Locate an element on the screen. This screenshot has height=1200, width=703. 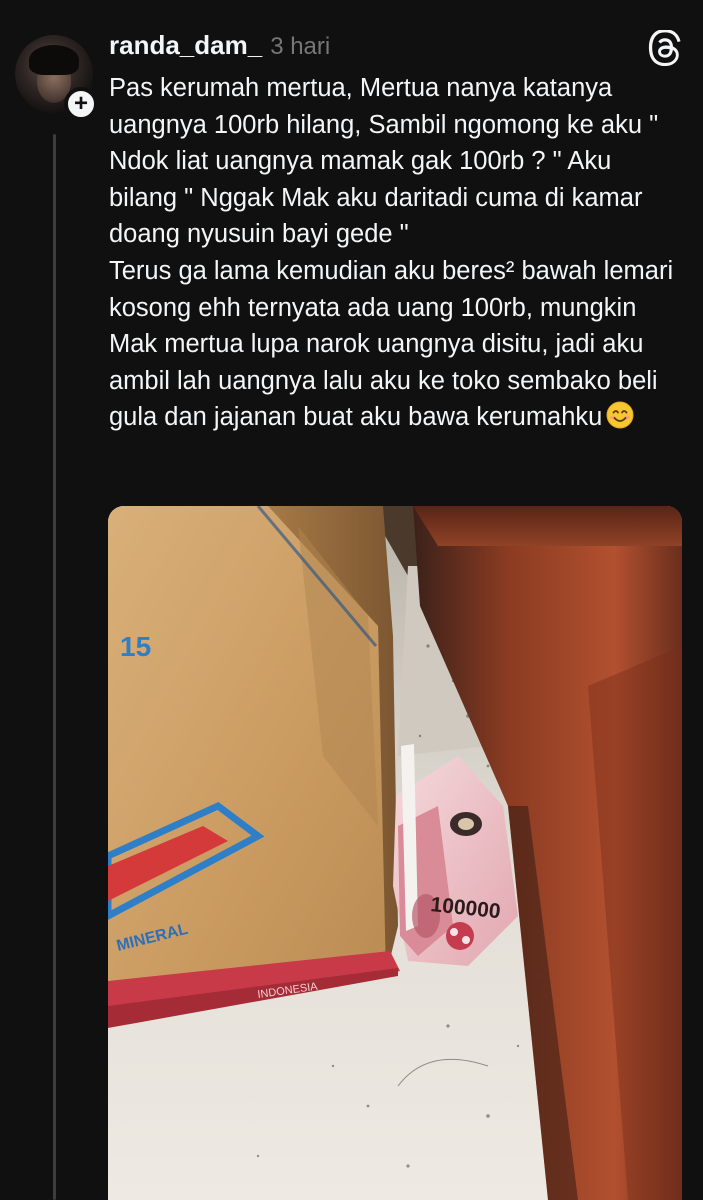
thread-connector-line is located at coordinates (54, 667).